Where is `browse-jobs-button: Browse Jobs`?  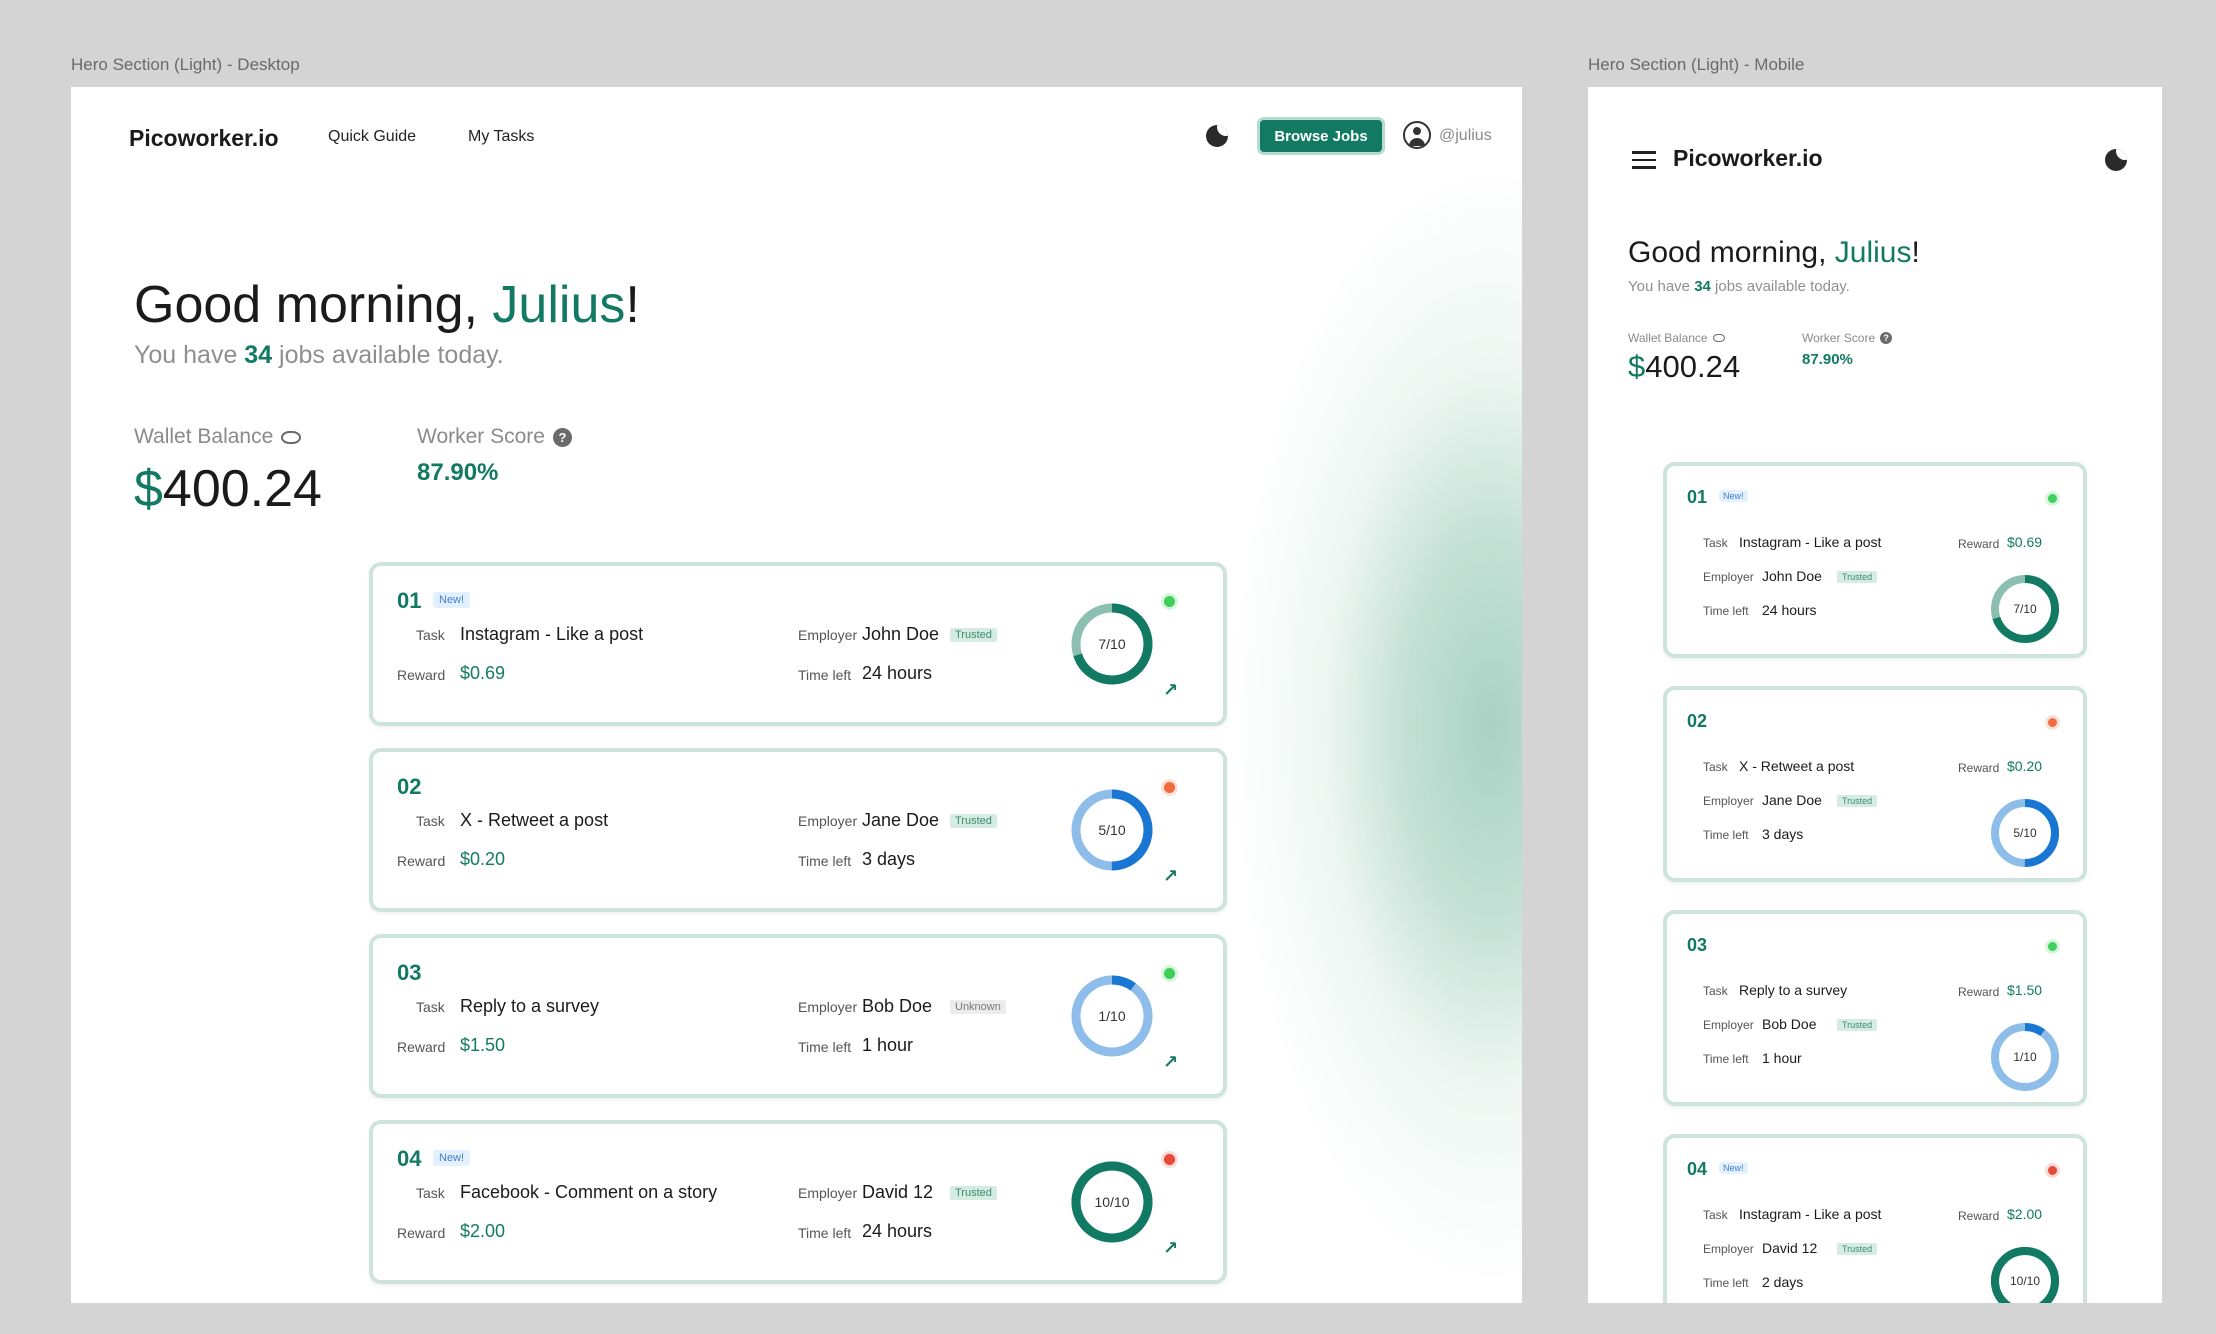 browse-jobs-button: Browse Jobs is located at coordinates (1321, 136).